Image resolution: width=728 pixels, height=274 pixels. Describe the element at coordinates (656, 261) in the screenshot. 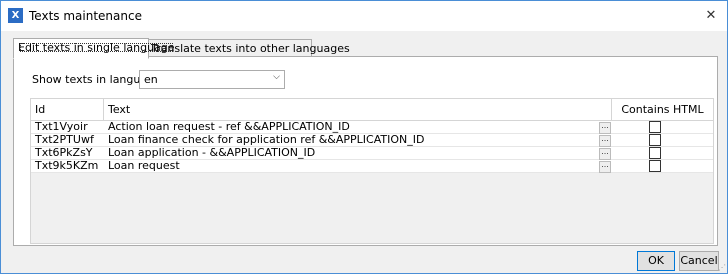

I see `ok-button: OK` at that location.